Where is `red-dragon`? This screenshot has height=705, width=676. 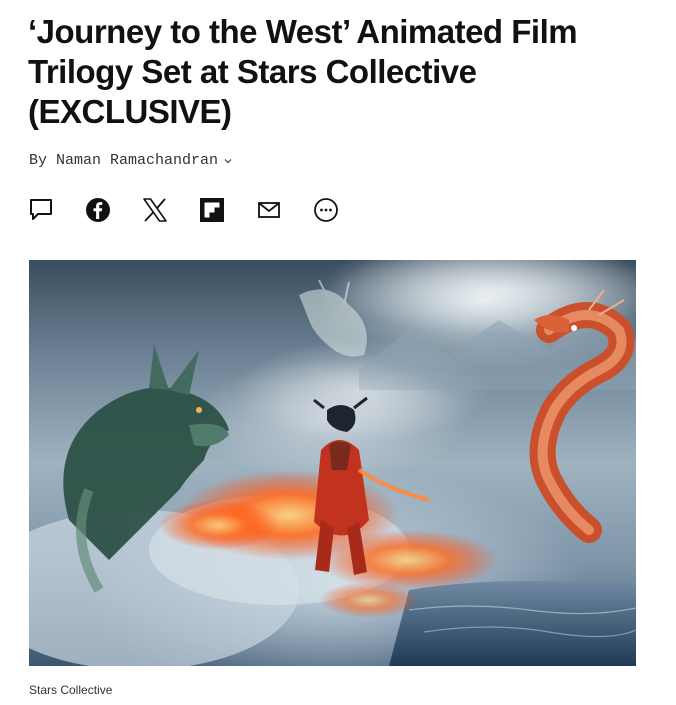
red-dragon is located at coordinates (582, 416).